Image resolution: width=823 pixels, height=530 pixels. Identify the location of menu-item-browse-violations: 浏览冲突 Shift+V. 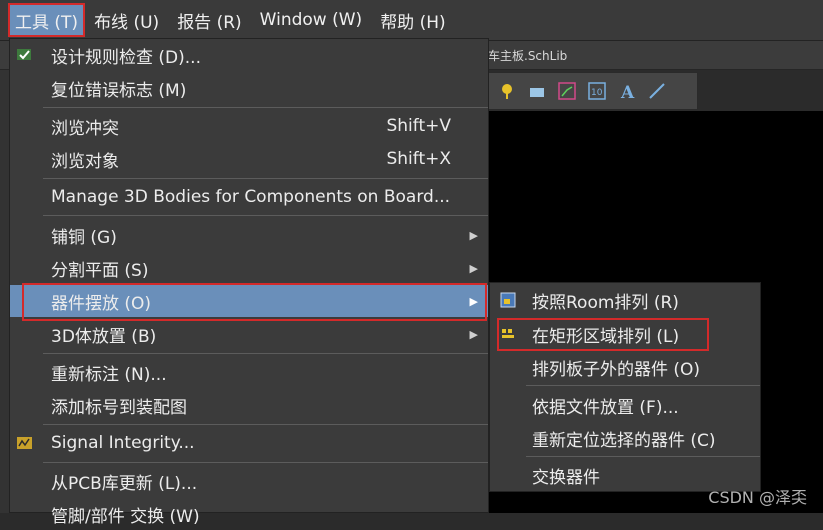
(249, 126).